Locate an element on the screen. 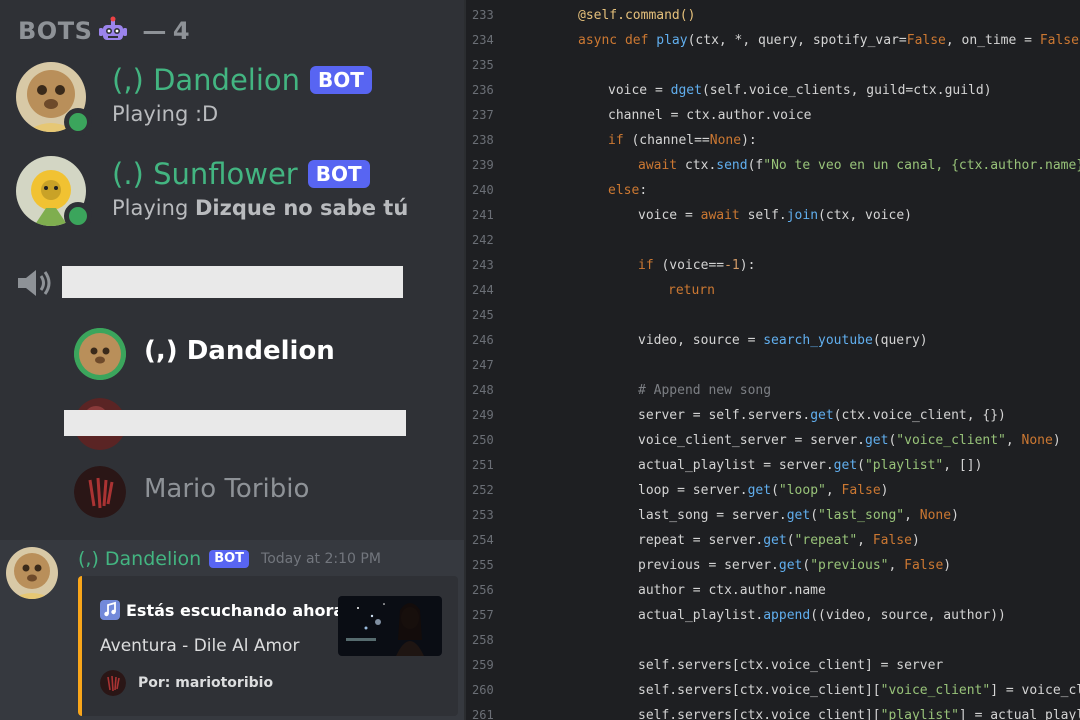 The width and height of the screenshot is (1080, 720). line-code: if (channel==None): is located at coordinates (682, 140).